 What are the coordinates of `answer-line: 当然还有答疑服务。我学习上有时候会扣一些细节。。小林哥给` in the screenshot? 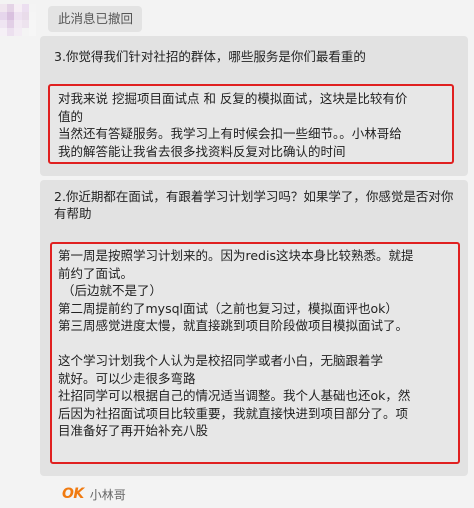 It's located at (230, 133).